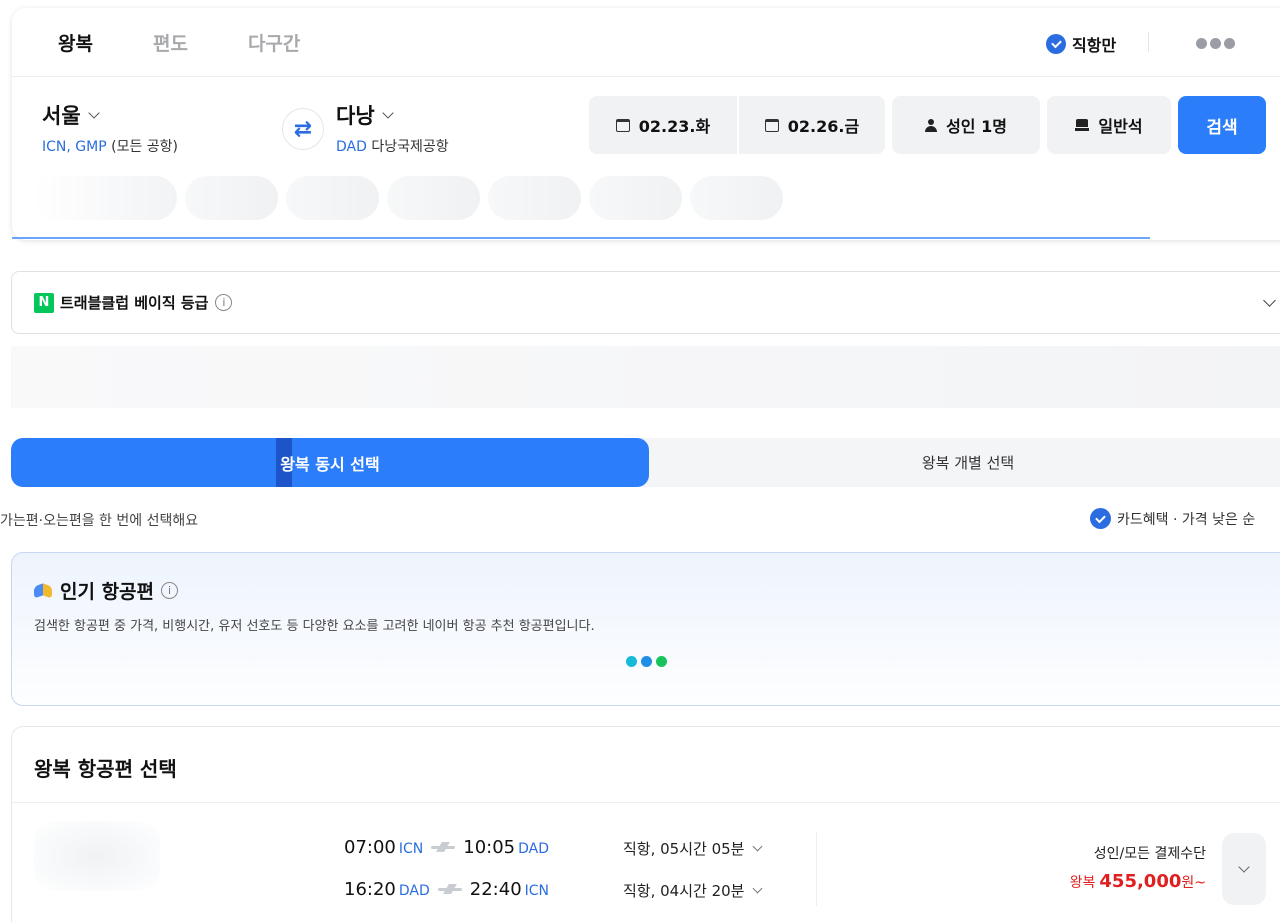 Image resolution: width=1280 pixels, height=922 pixels. What do you see at coordinates (411, 849) in the screenshot?
I see `dep-airport: ICN` at bounding box center [411, 849].